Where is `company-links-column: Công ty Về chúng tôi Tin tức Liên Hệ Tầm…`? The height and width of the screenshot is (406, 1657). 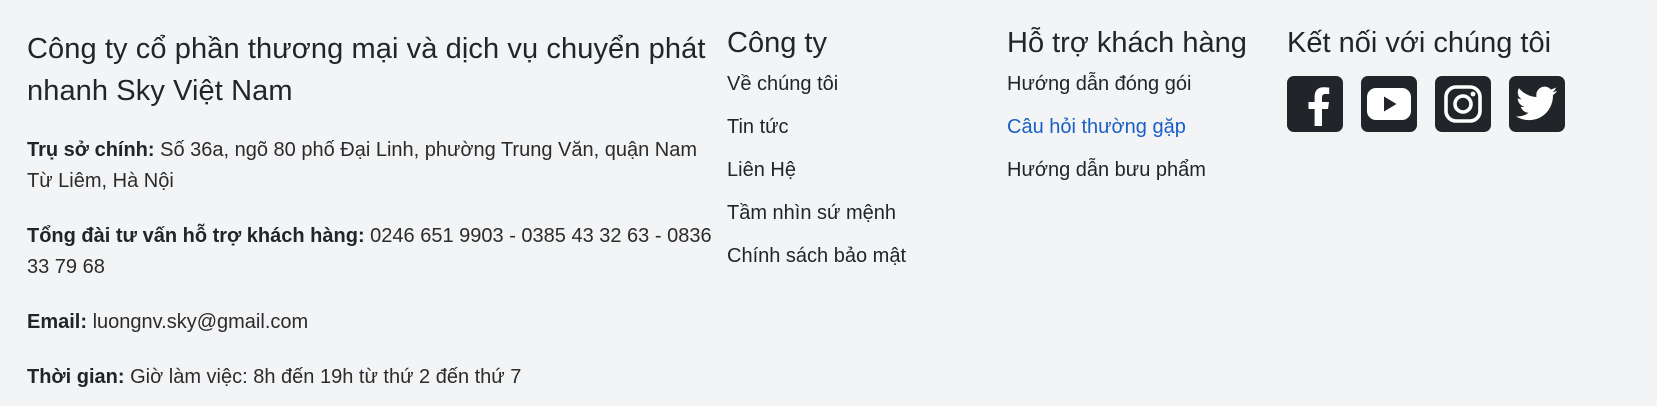 company-links-column: Công ty Về chúng tôi Tin tức Liên Hệ Tầm… is located at coordinates (852, 156).